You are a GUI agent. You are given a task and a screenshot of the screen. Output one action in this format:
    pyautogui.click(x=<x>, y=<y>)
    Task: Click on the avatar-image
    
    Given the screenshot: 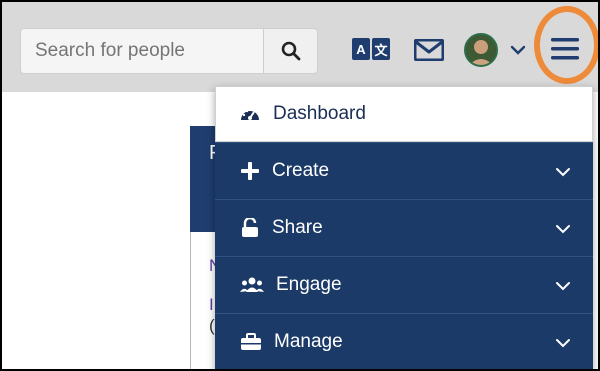 What is the action you would take?
    pyautogui.click(x=481, y=50)
    